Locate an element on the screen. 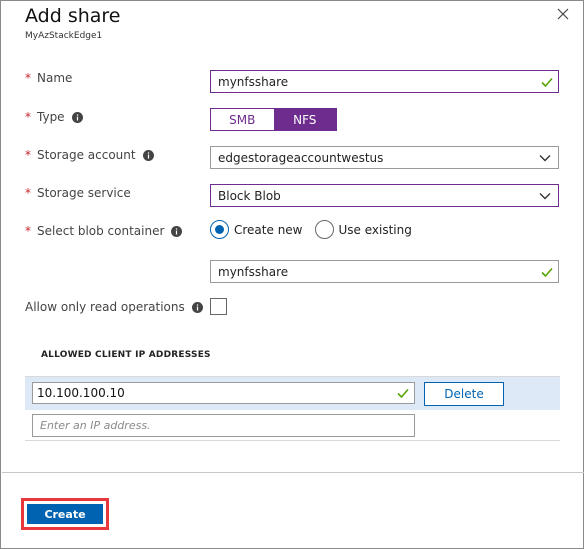  storage-account-value: edgestorageaccountwestus is located at coordinates (301, 157).